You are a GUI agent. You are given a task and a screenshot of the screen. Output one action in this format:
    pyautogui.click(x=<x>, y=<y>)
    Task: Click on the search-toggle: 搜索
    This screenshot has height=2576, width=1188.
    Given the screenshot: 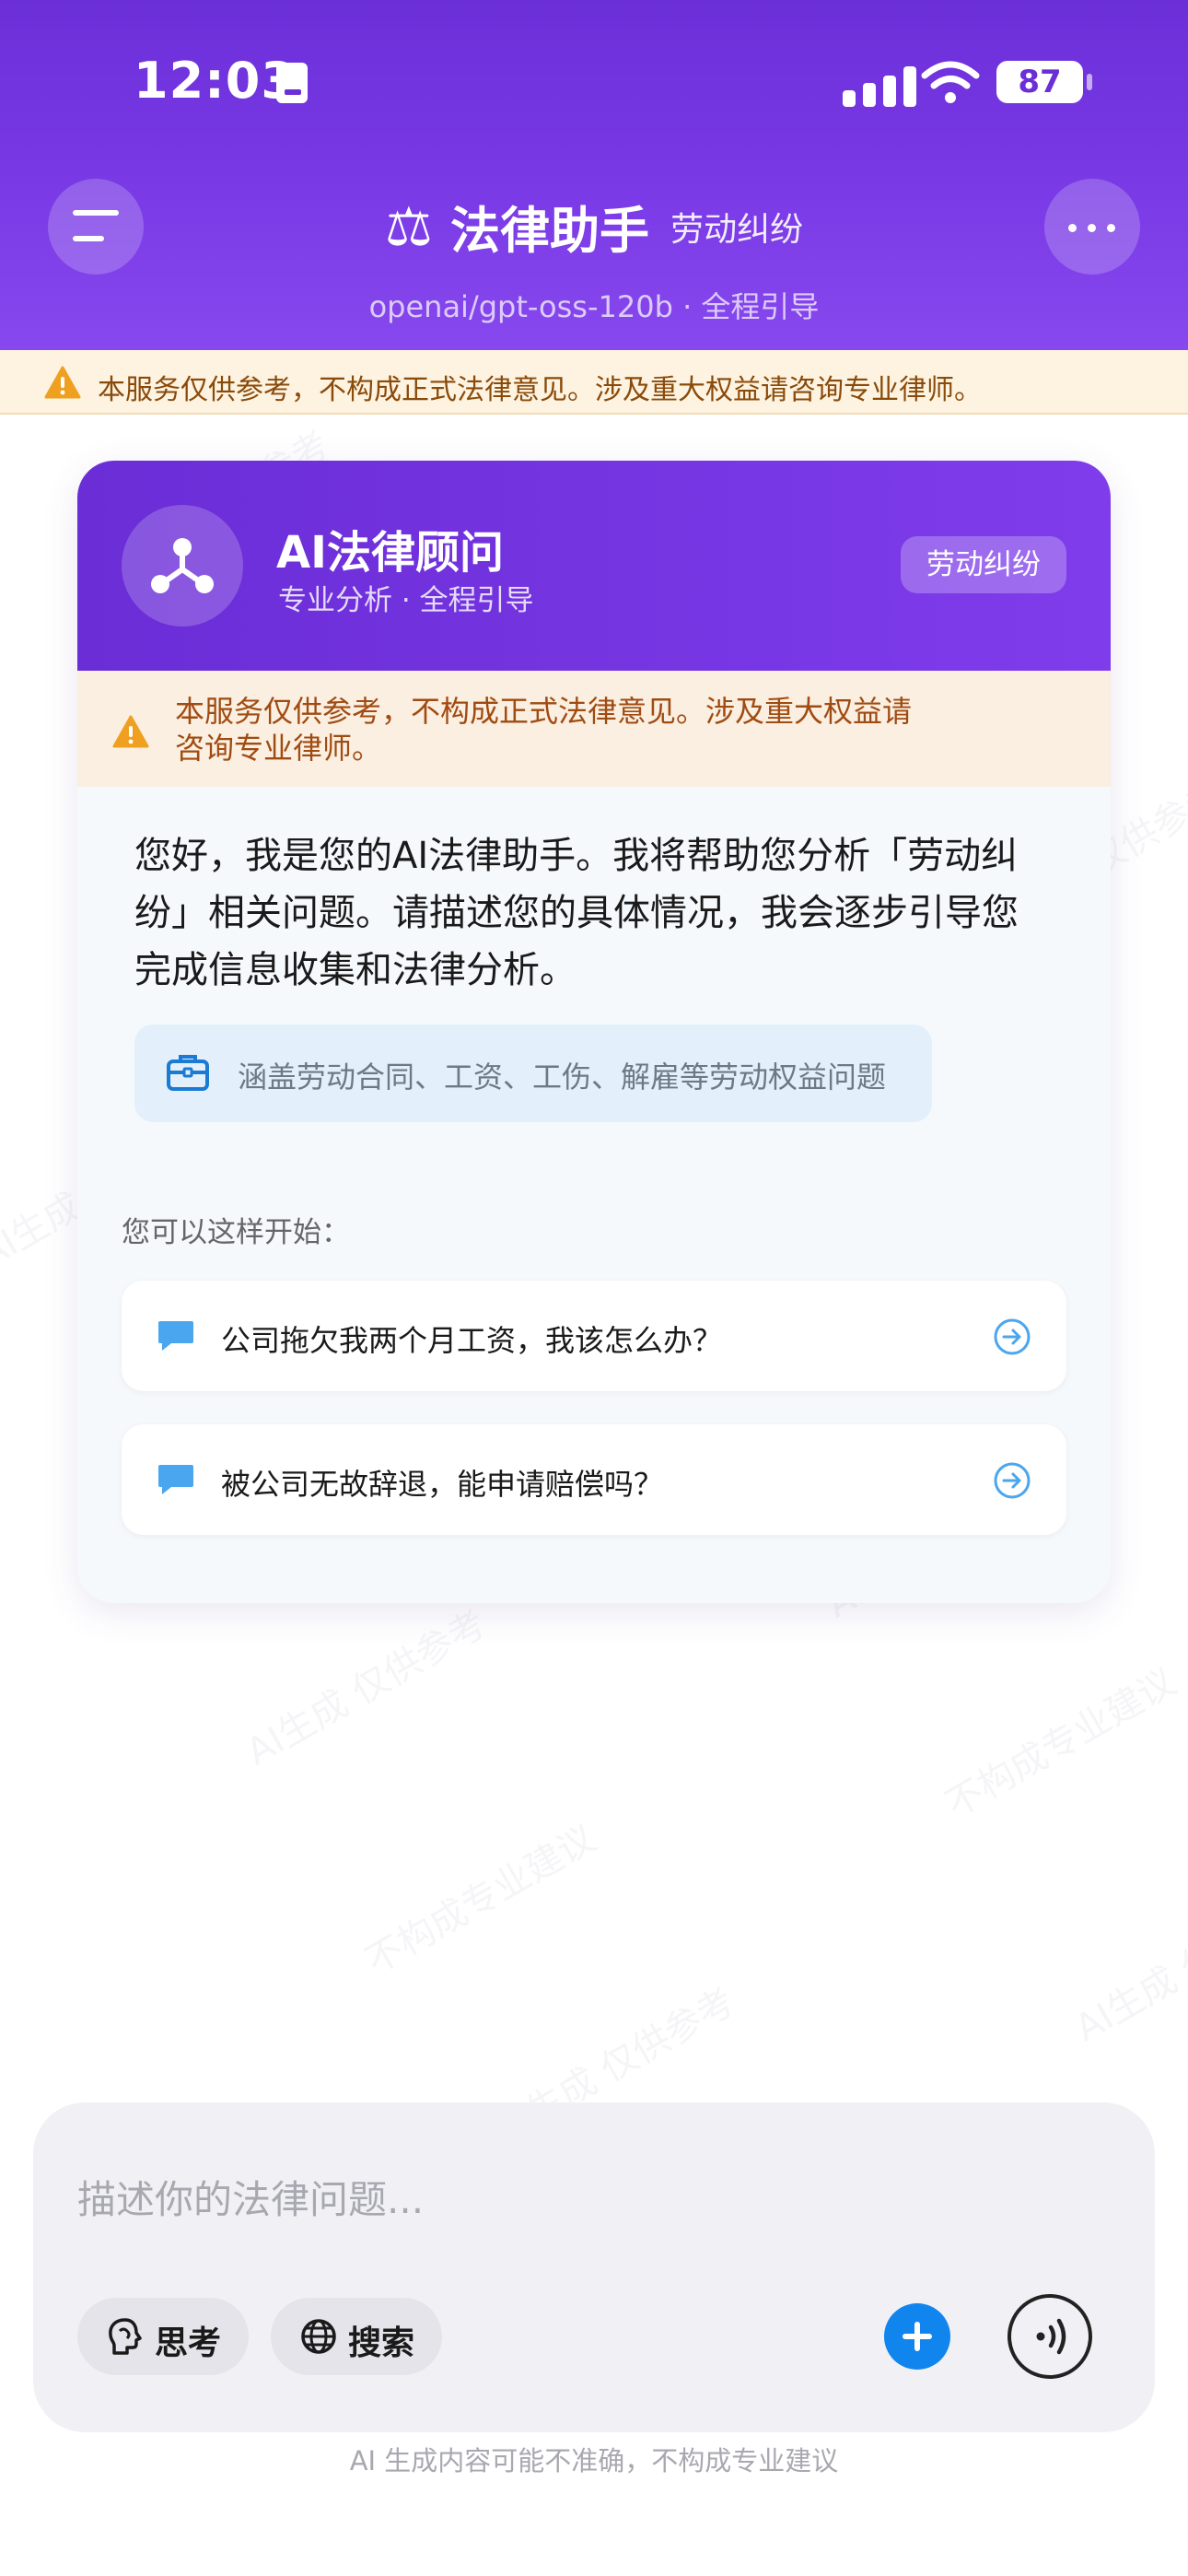 What is the action you would take?
    pyautogui.click(x=356, y=2336)
    